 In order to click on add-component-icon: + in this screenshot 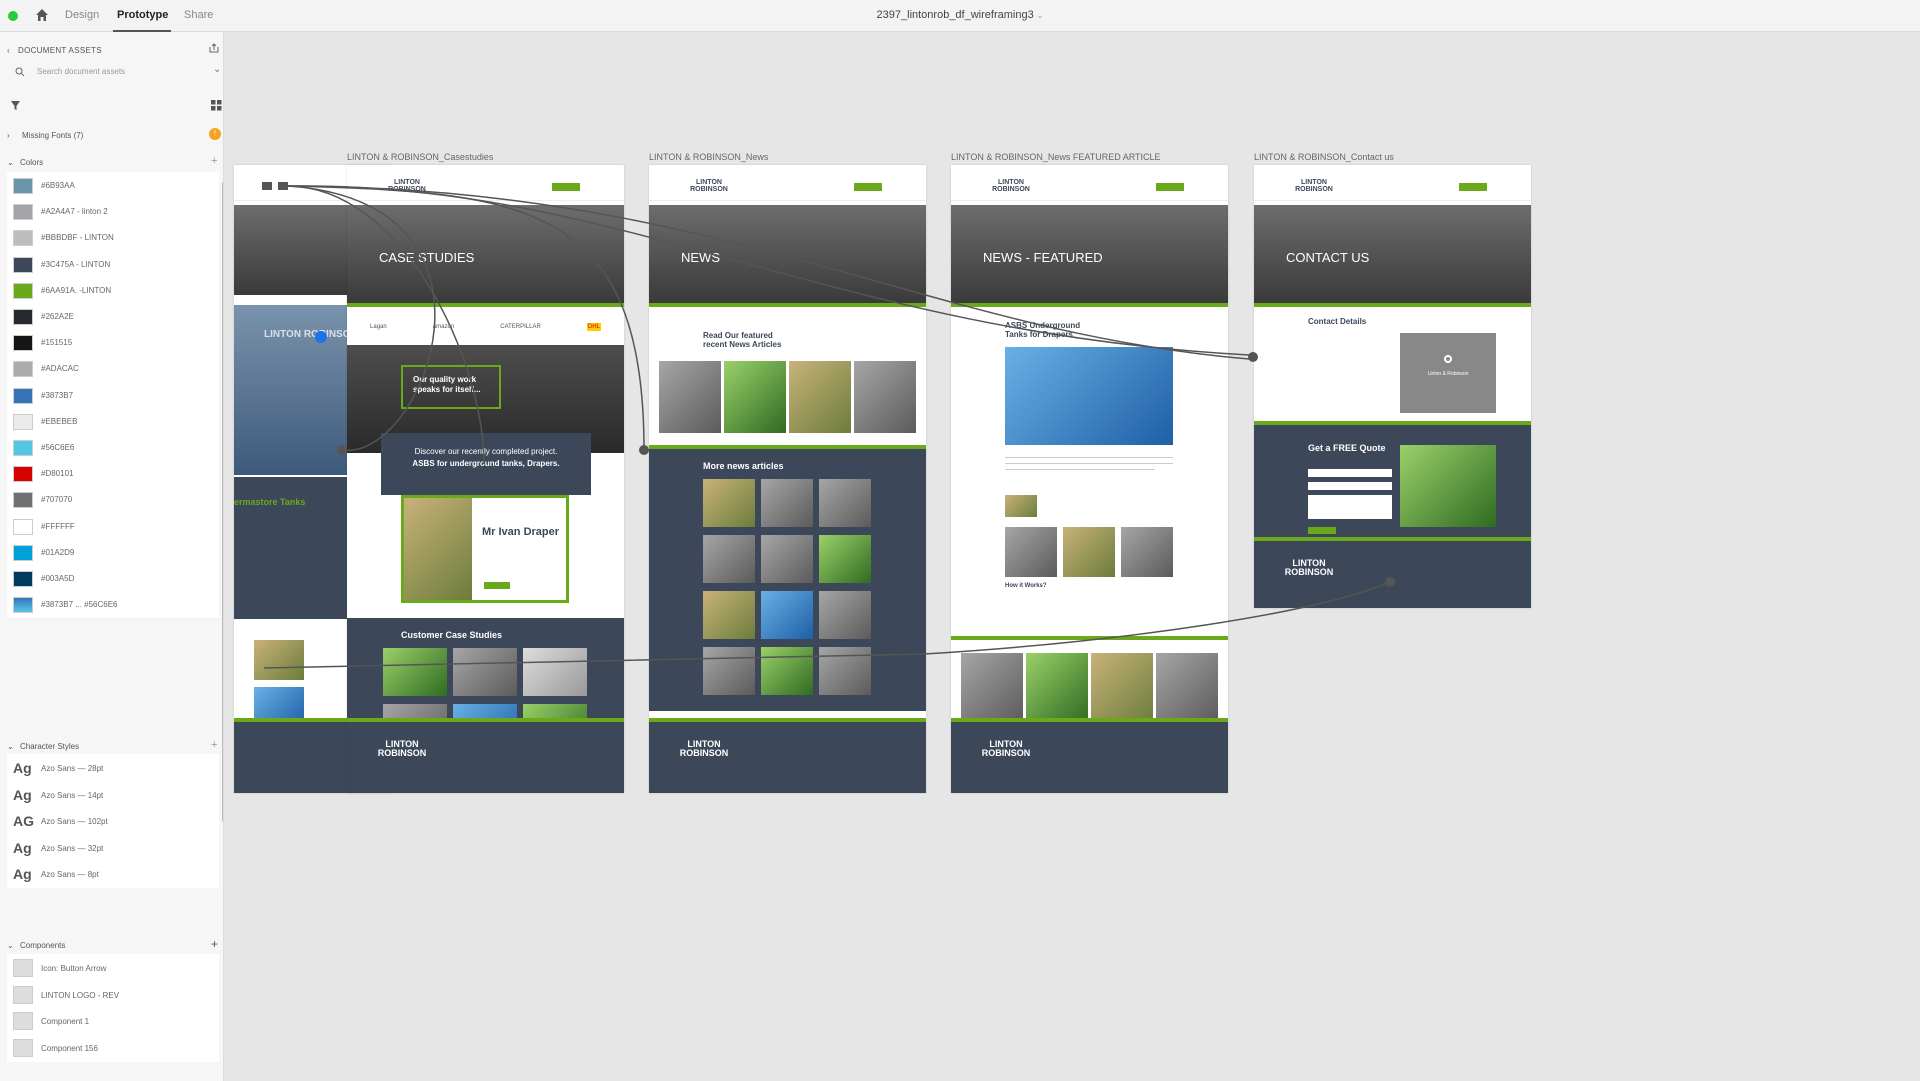, I will do `click(214, 944)`.